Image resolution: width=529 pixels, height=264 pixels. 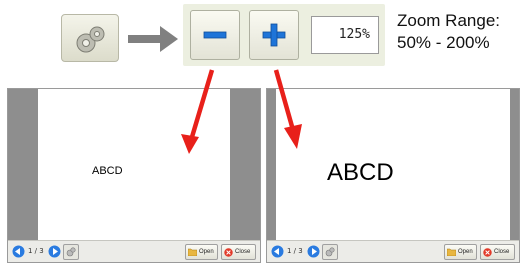 What do you see at coordinates (241, 111) in the screenshot?
I see `callout-arrows` at bounding box center [241, 111].